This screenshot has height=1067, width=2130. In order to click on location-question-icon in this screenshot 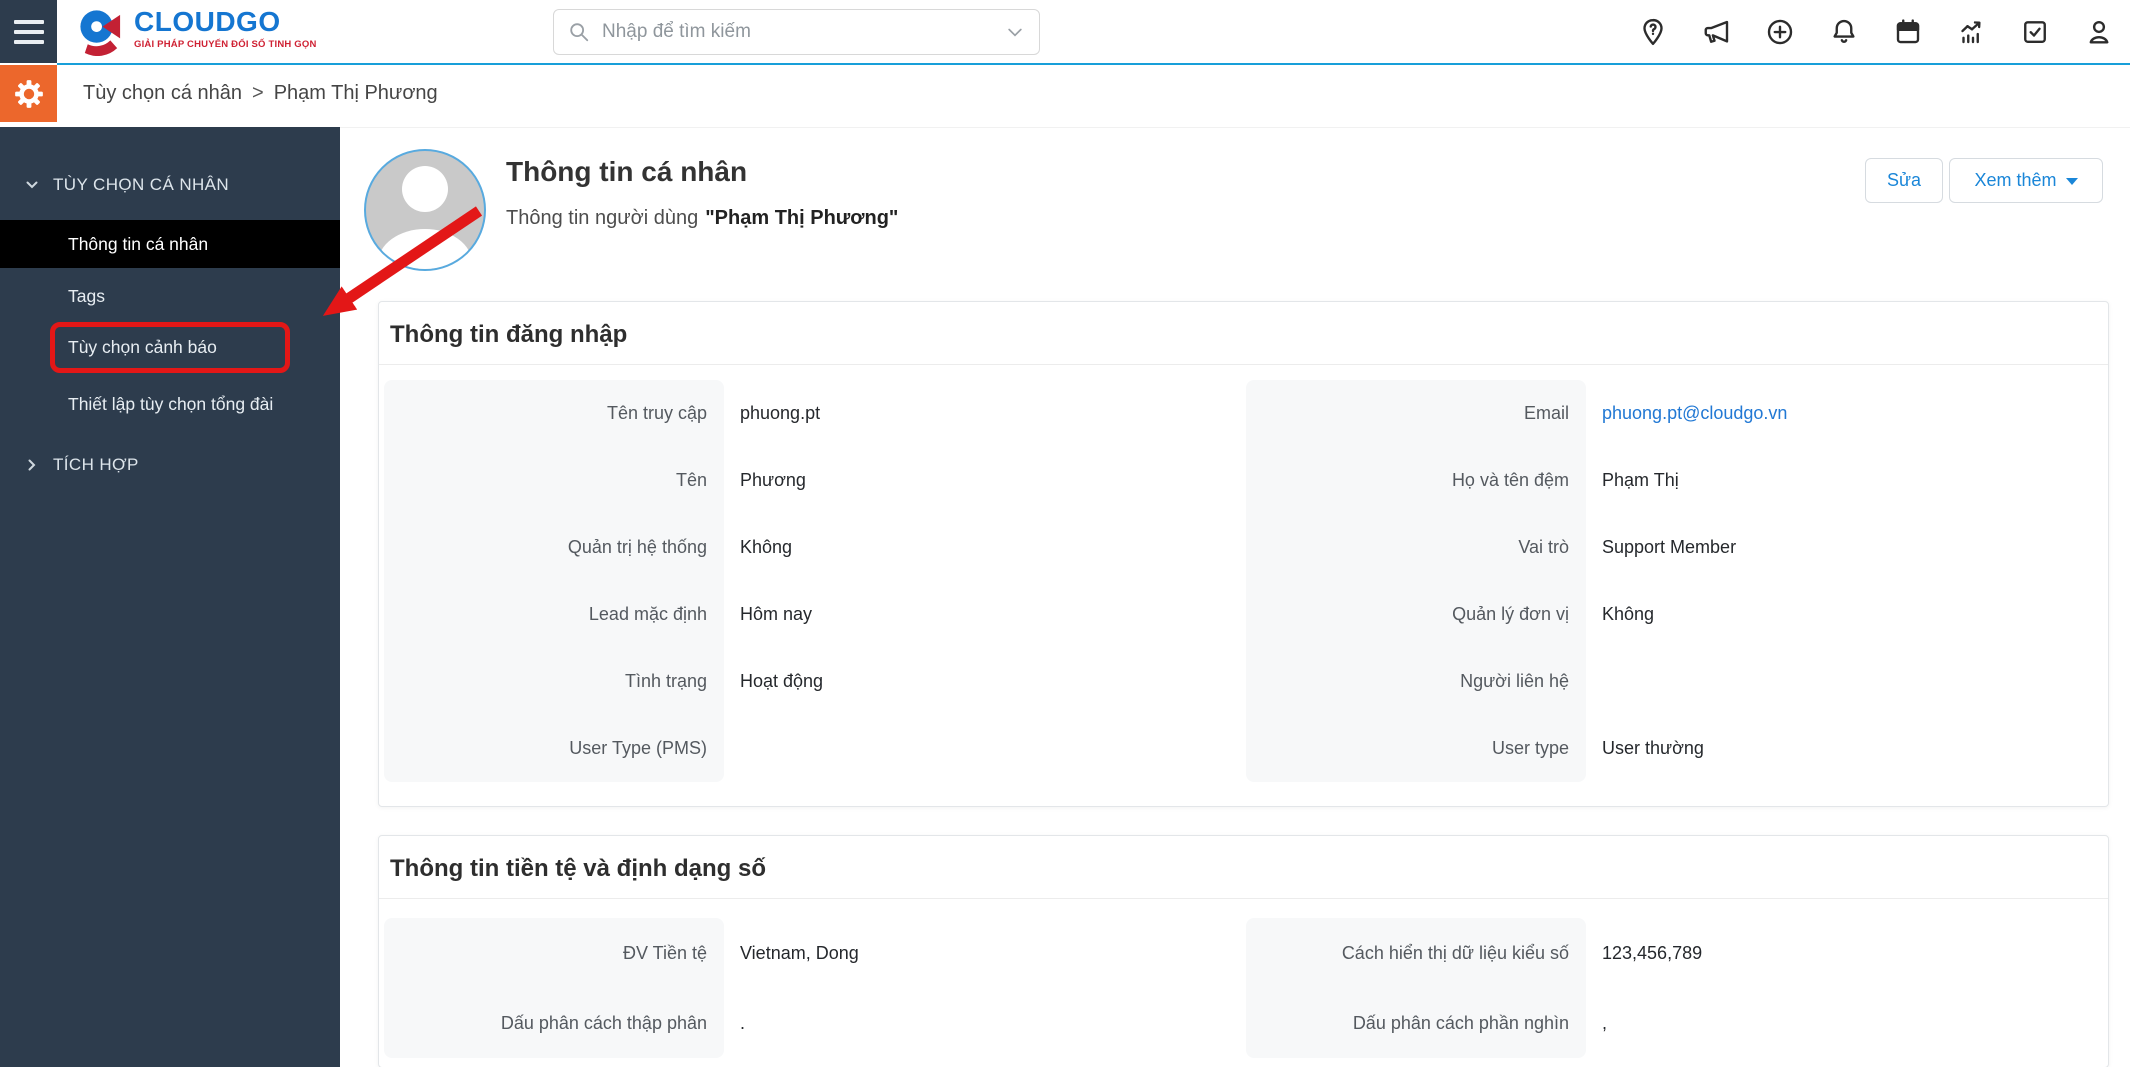, I will do `click(1653, 32)`.